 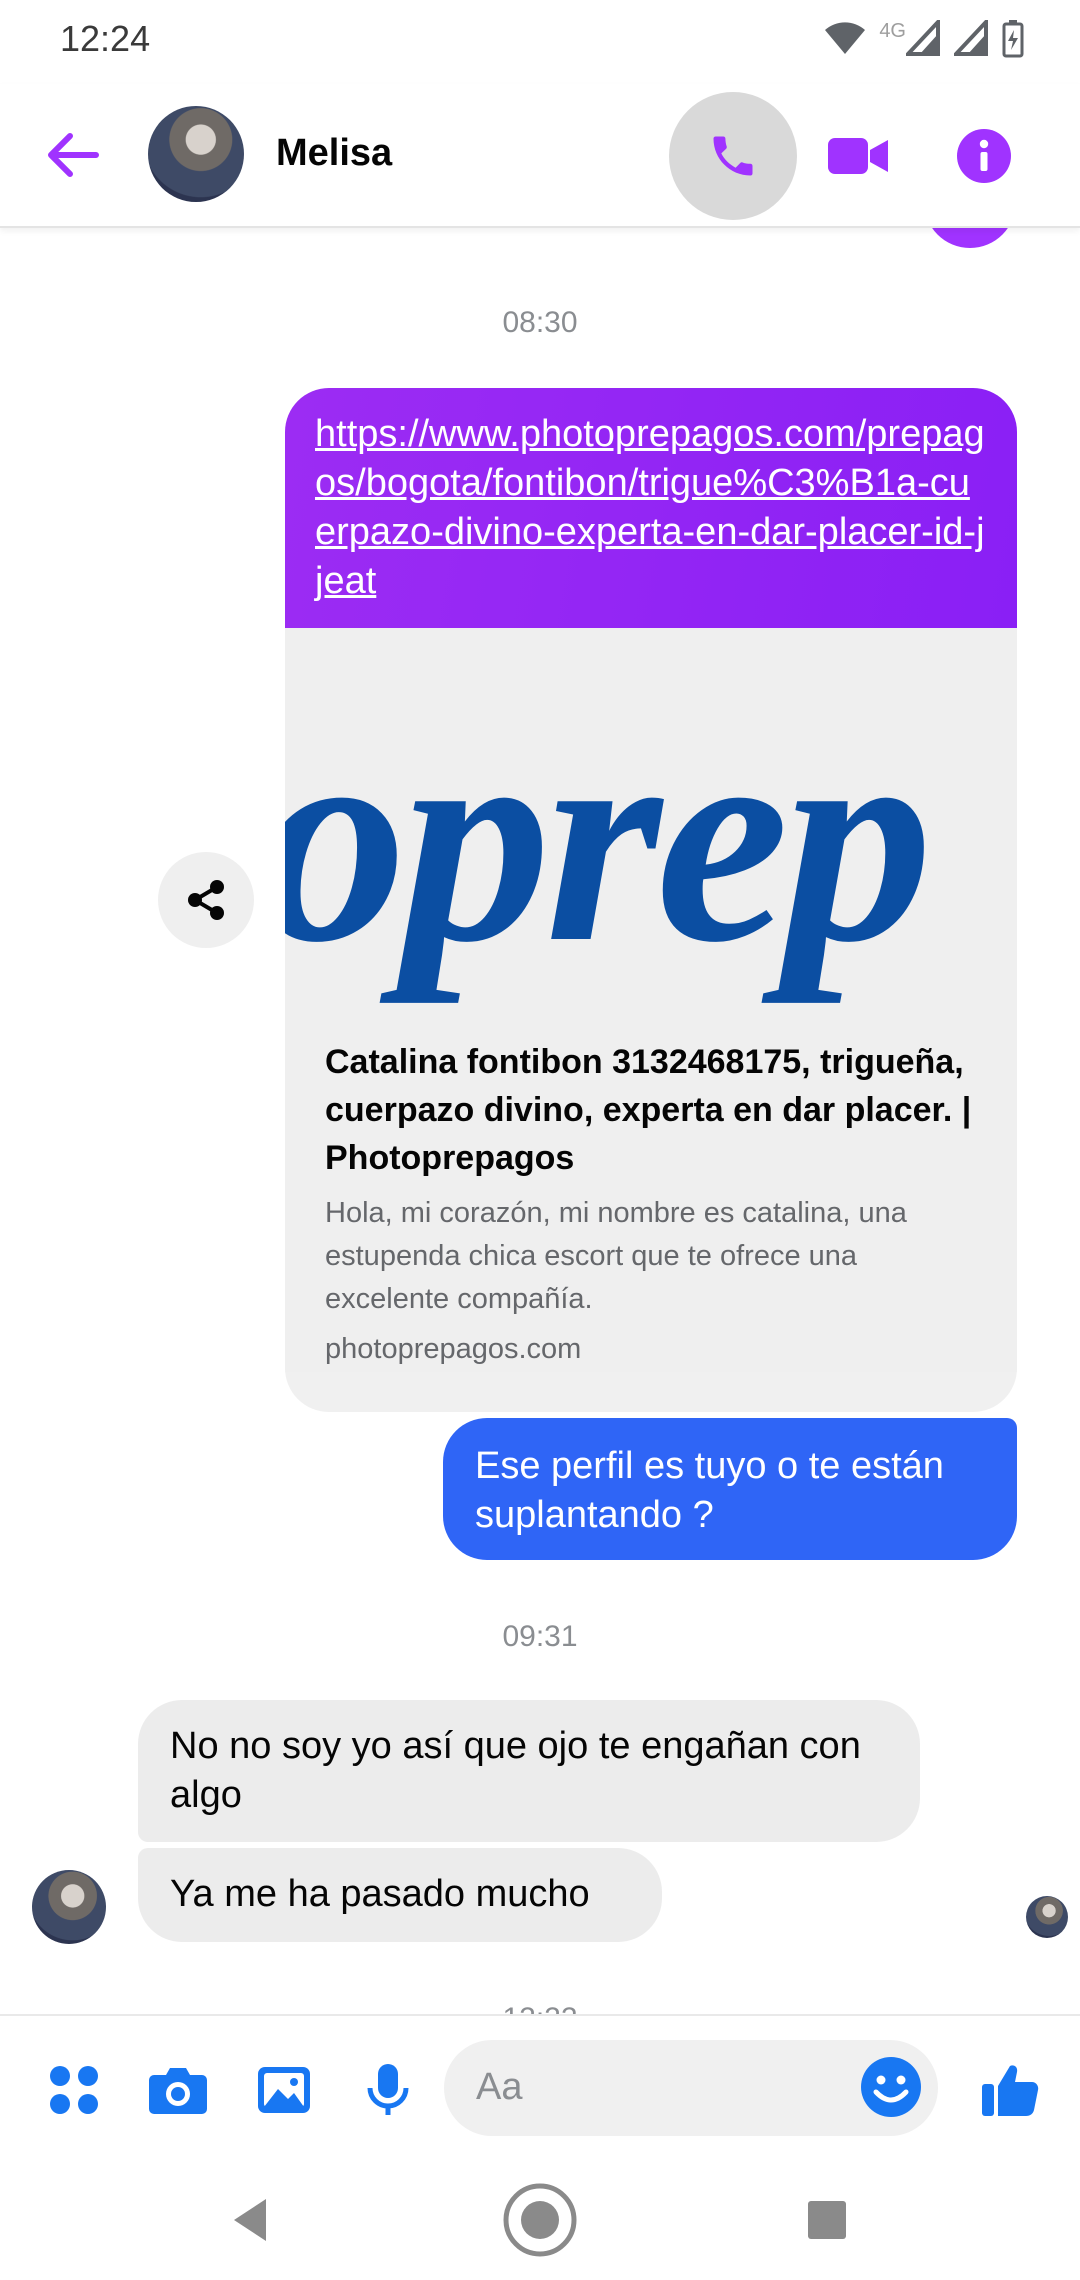 I want to click on back-button, so click(x=73, y=155).